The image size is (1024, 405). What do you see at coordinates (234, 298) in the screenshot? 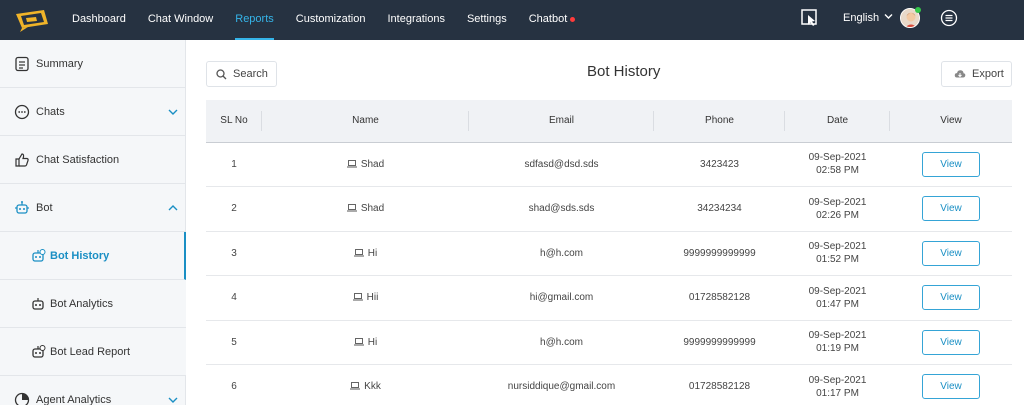
I see `cell-sl-no: 4` at bounding box center [234, 298].